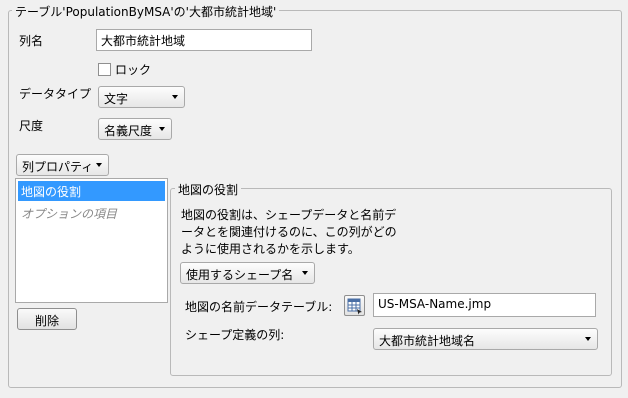 Image resolution: width=628 pixels, height=398 pixels. What do you see at coordinates (31, 41) in the screenshot?
I see `column-name-label: 列名` at bounding box center [31, 41].